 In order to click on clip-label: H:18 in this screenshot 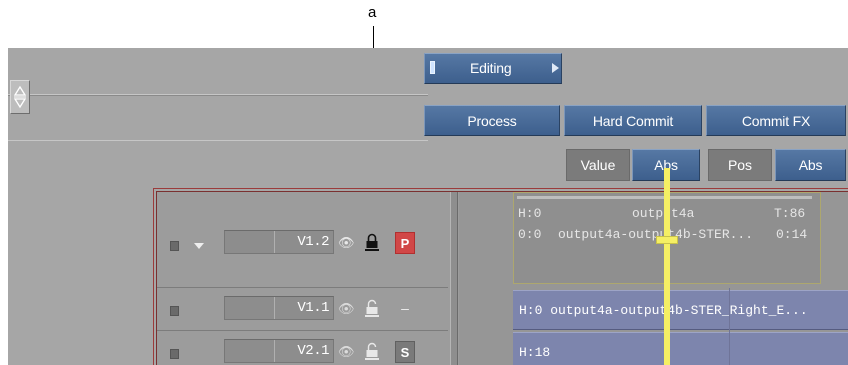, I will do `click(535, 352)`.